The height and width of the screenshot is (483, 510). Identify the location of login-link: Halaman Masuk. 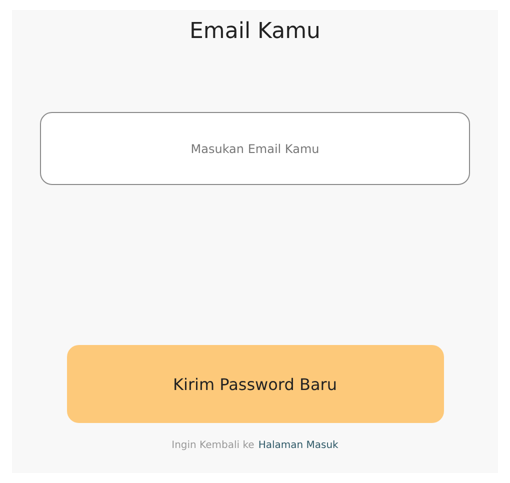
(298, 445).